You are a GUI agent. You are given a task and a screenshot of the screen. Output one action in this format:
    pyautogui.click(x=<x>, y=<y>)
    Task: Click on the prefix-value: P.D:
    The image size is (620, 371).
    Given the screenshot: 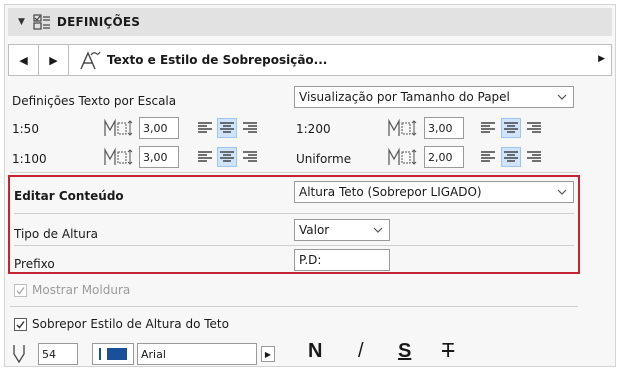 What is the action you would take?
    pyautogui.click(x=310, y=260)
    